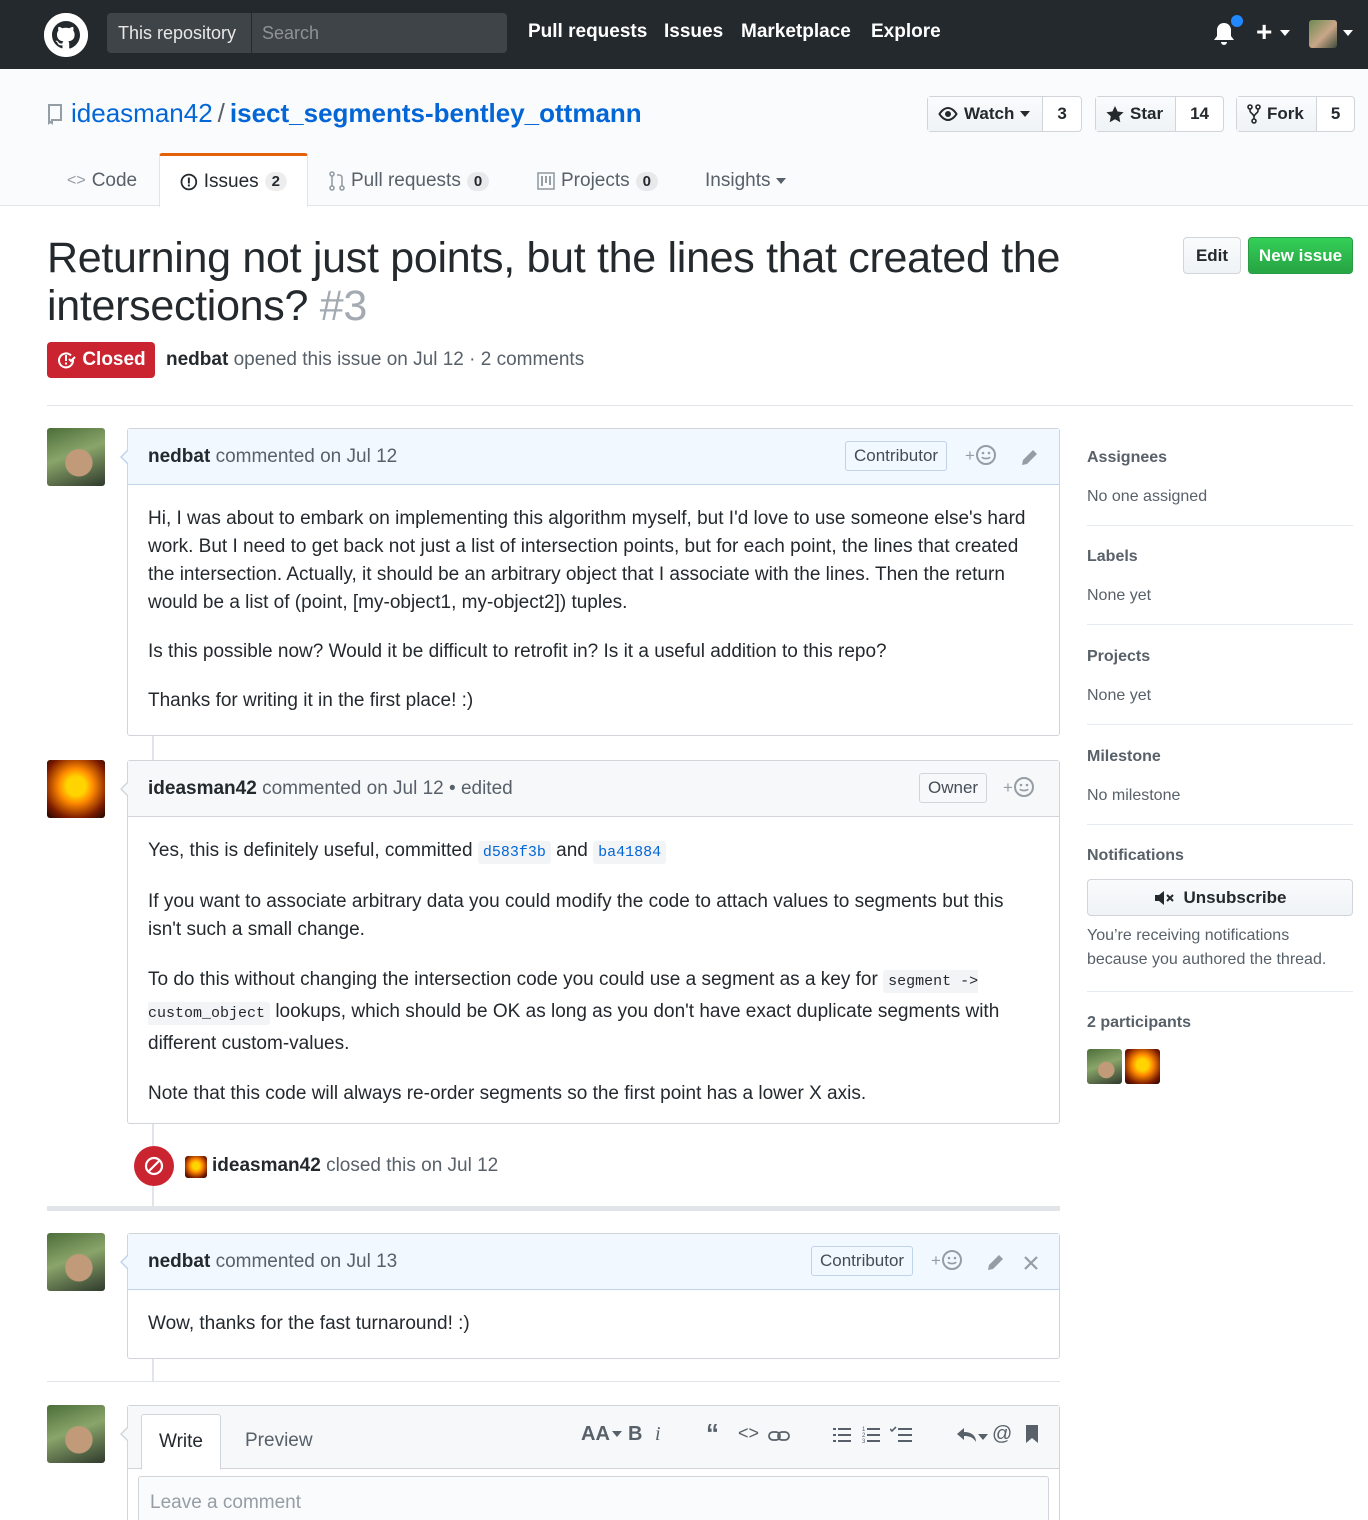  I want to click on fork-label: Fork, so click(1285, 113).